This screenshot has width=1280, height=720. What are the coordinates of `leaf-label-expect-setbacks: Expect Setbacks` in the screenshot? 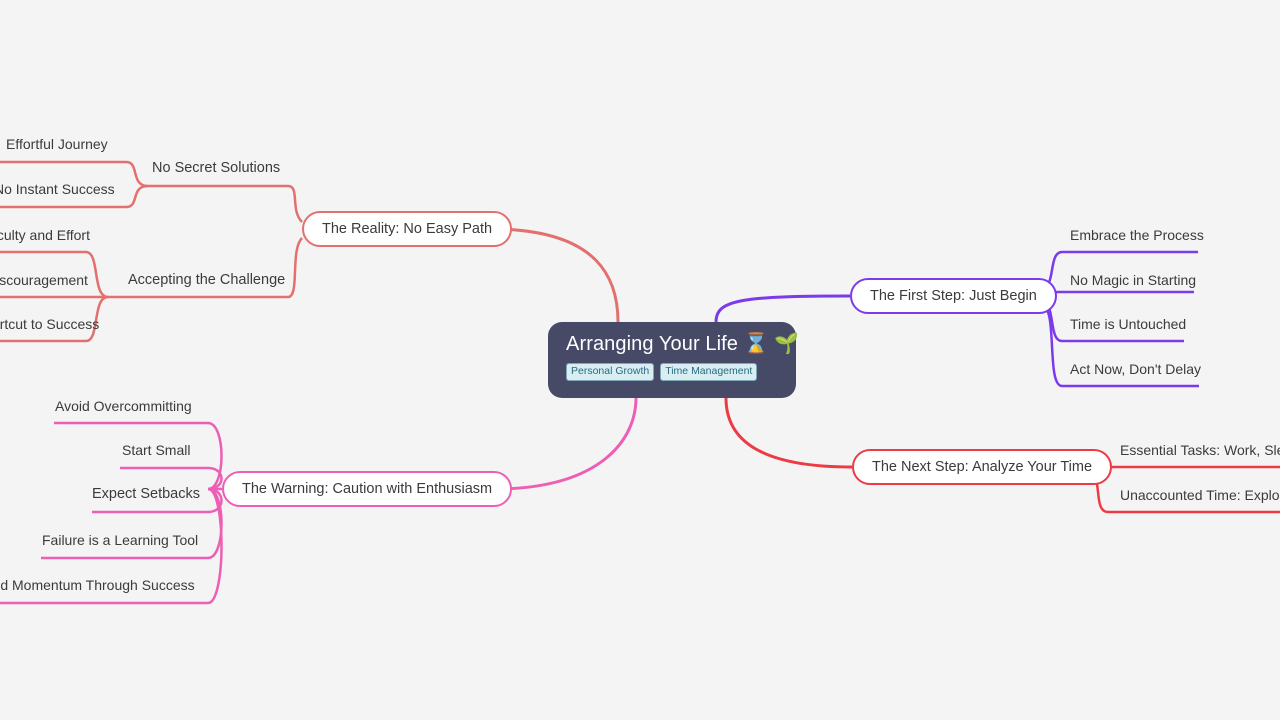 It's located at (146, 494).